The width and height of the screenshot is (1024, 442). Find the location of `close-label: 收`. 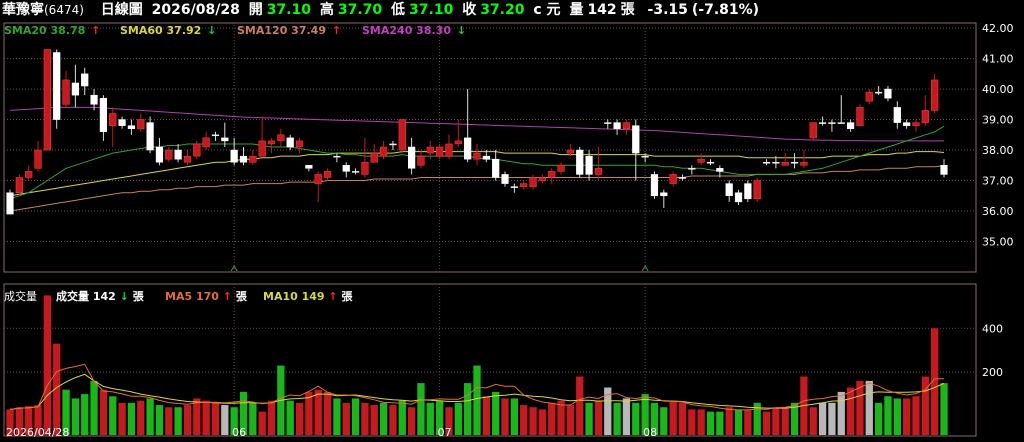

close-label: 收 is located at coordinates (469, 10).